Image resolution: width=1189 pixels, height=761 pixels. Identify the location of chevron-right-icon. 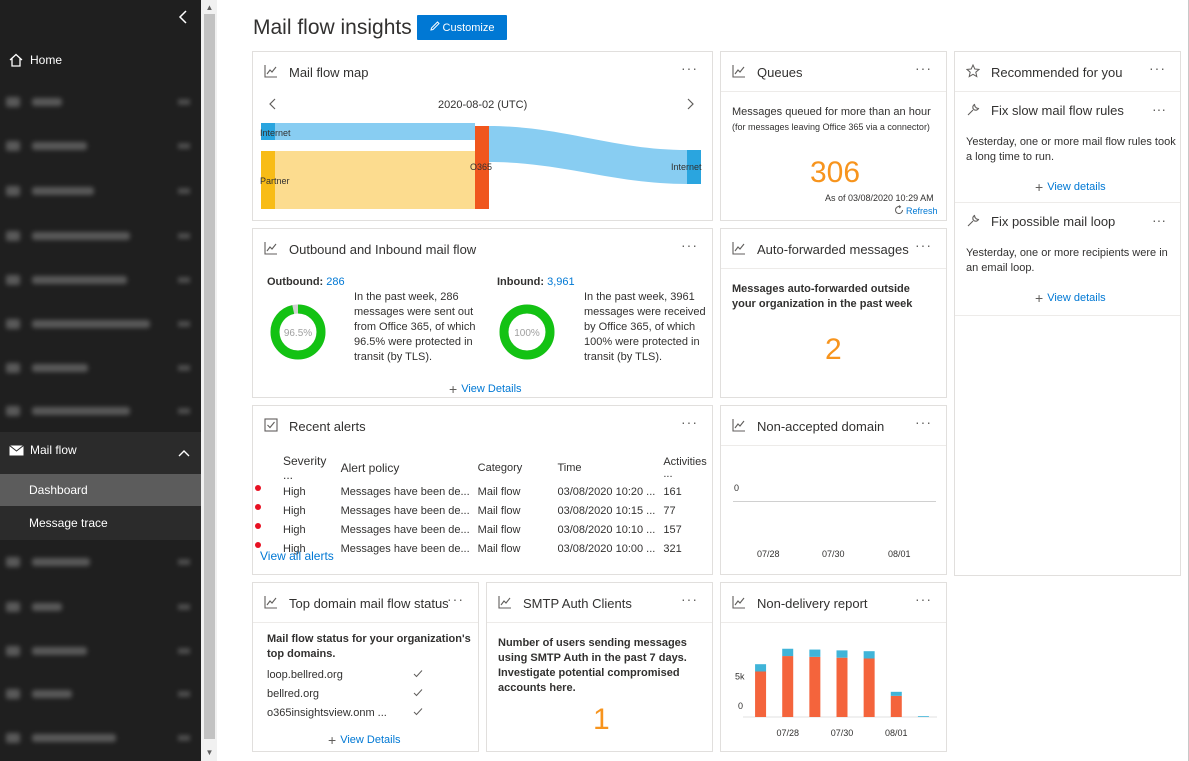
(691, 105).